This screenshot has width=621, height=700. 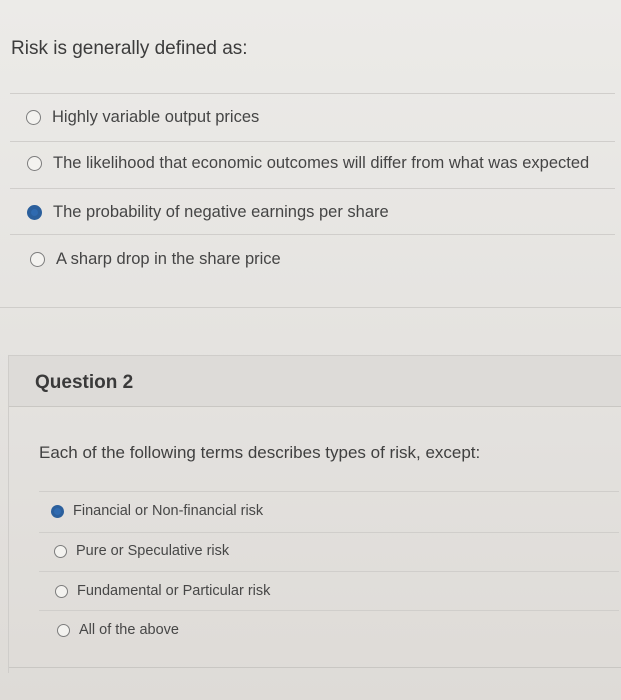 I want to click on q2-option-4: All of the above, so click(x=118, y=630).